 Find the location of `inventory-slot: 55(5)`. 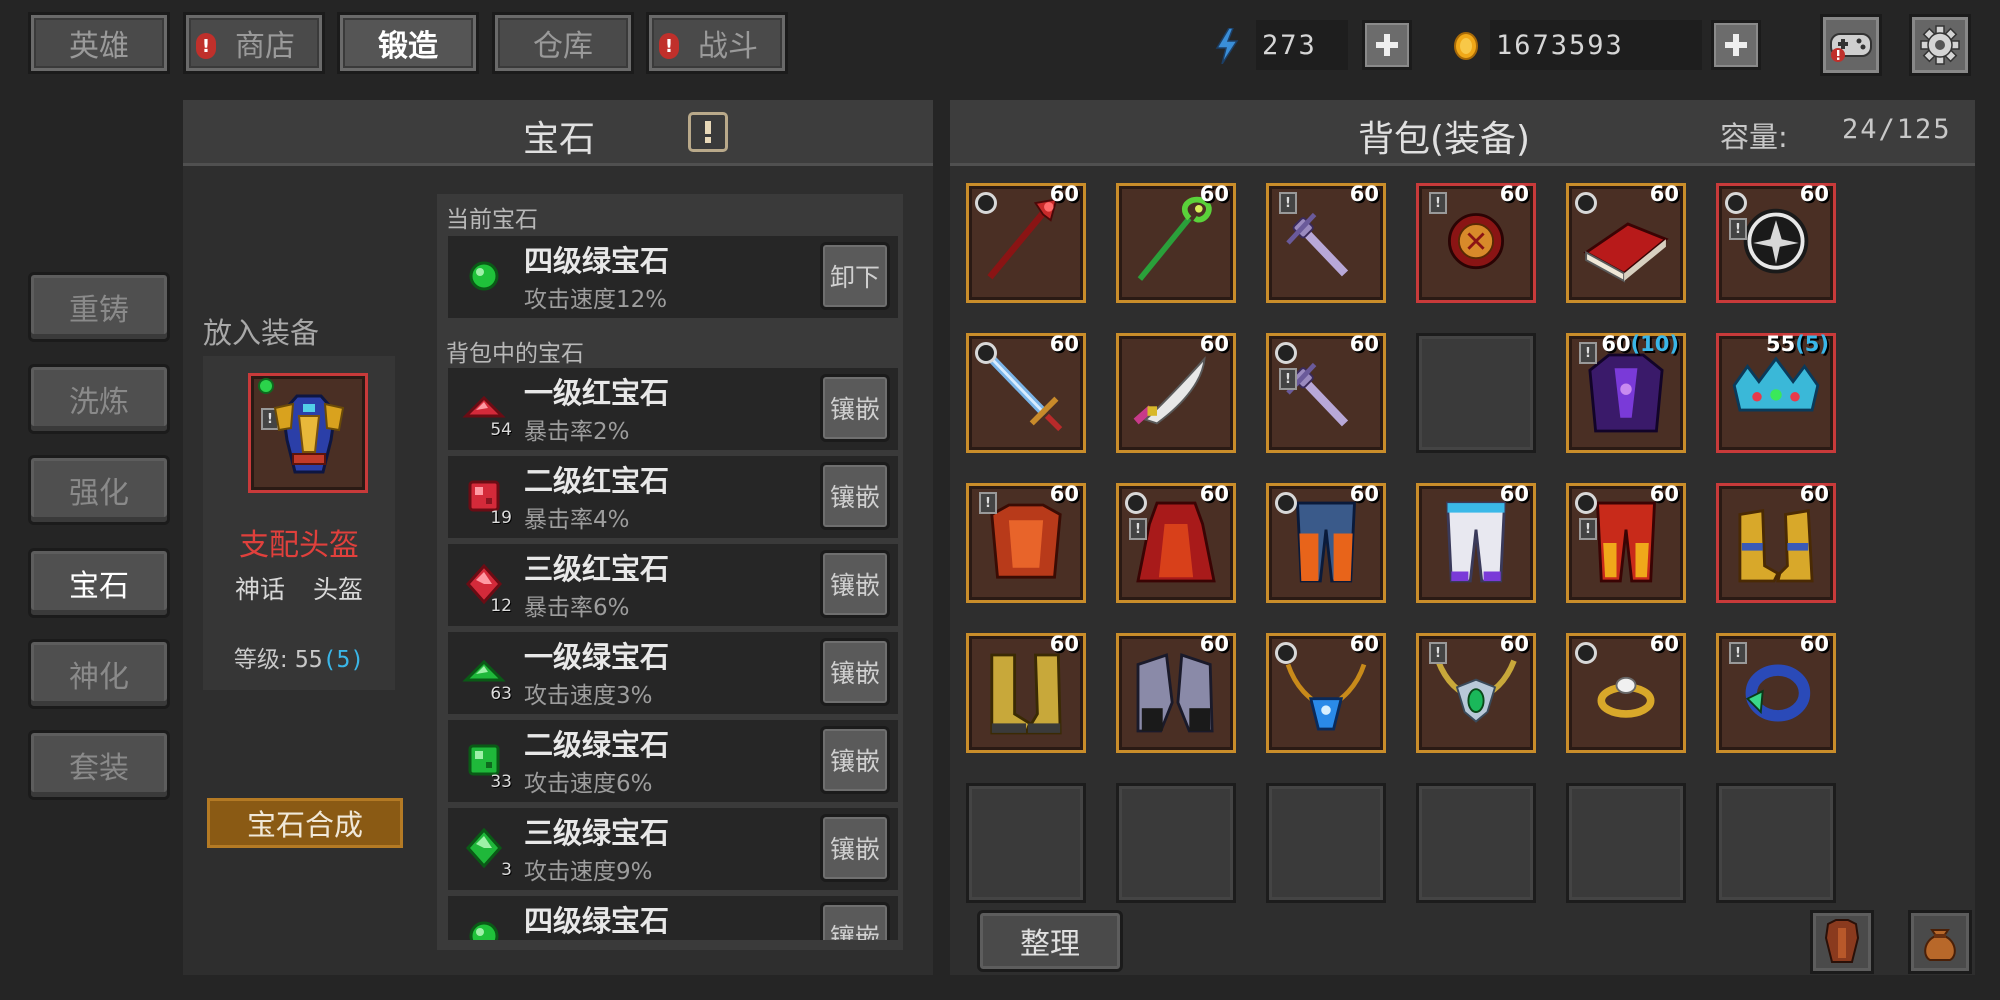

inventory-slot: 55(5) is located at coordinates (1776, 392).